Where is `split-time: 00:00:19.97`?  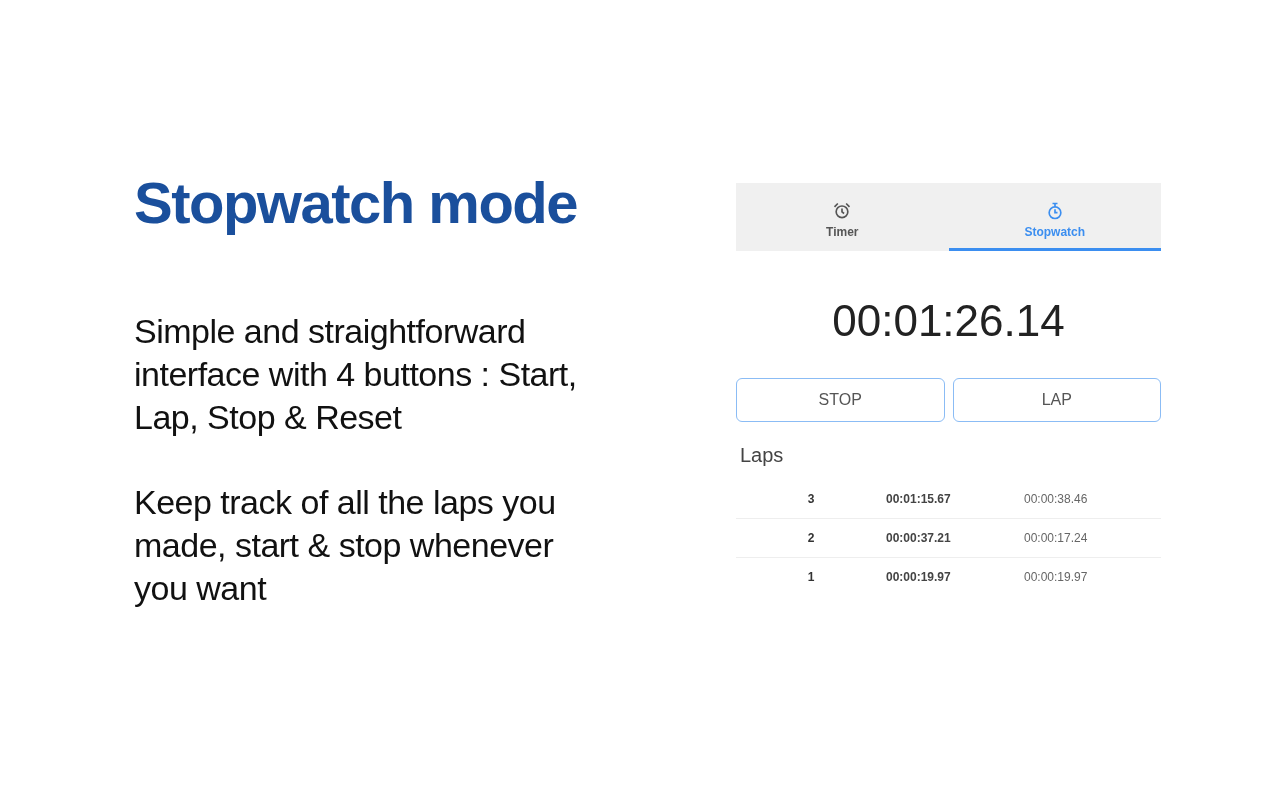 split-time: 00:00:19.97 is located at coordinates (1056, 578).